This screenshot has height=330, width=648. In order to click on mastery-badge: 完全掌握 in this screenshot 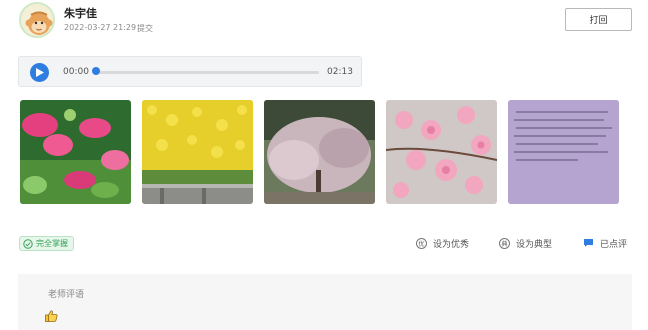, I will do `click(46, 243)`.